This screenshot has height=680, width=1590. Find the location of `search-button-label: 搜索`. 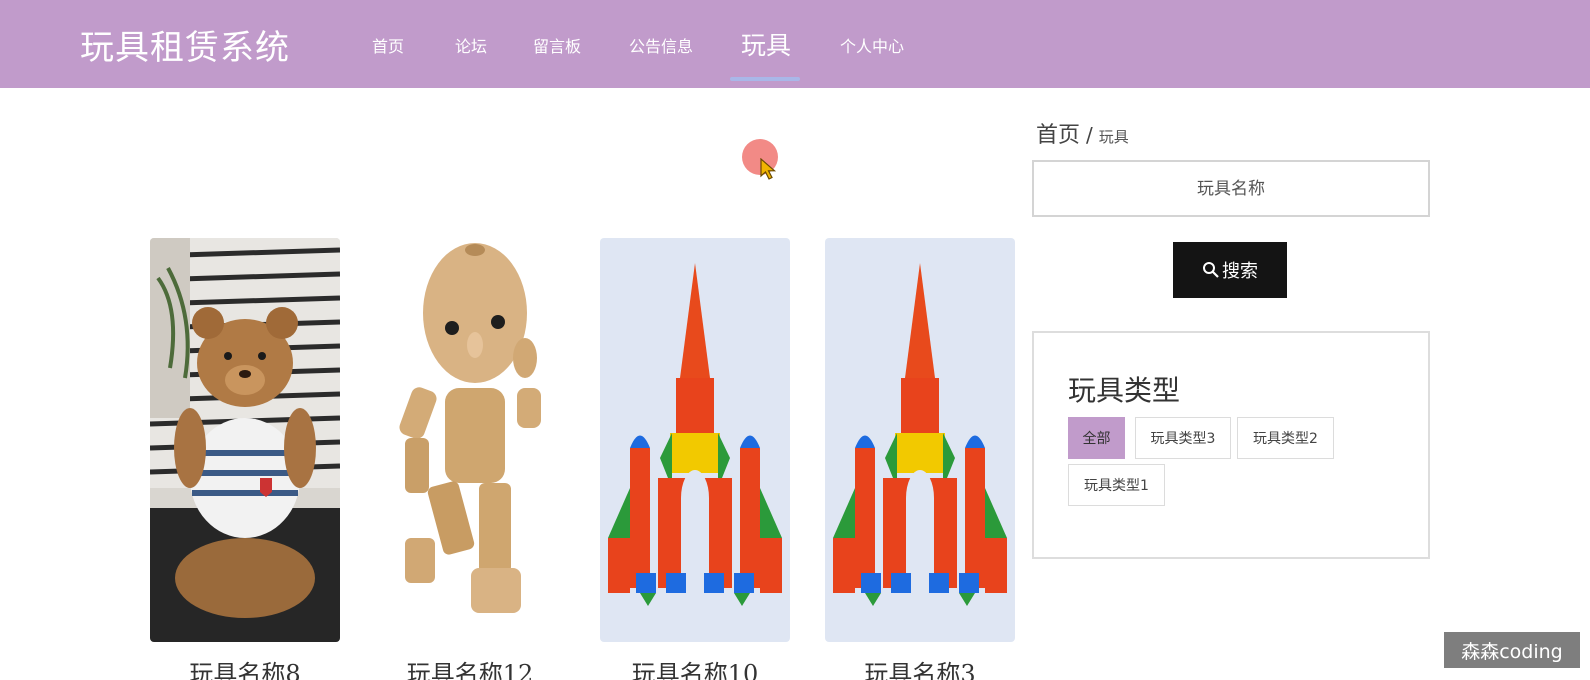

search-button-label: 搜索 is located at coordinates (1240, 271).